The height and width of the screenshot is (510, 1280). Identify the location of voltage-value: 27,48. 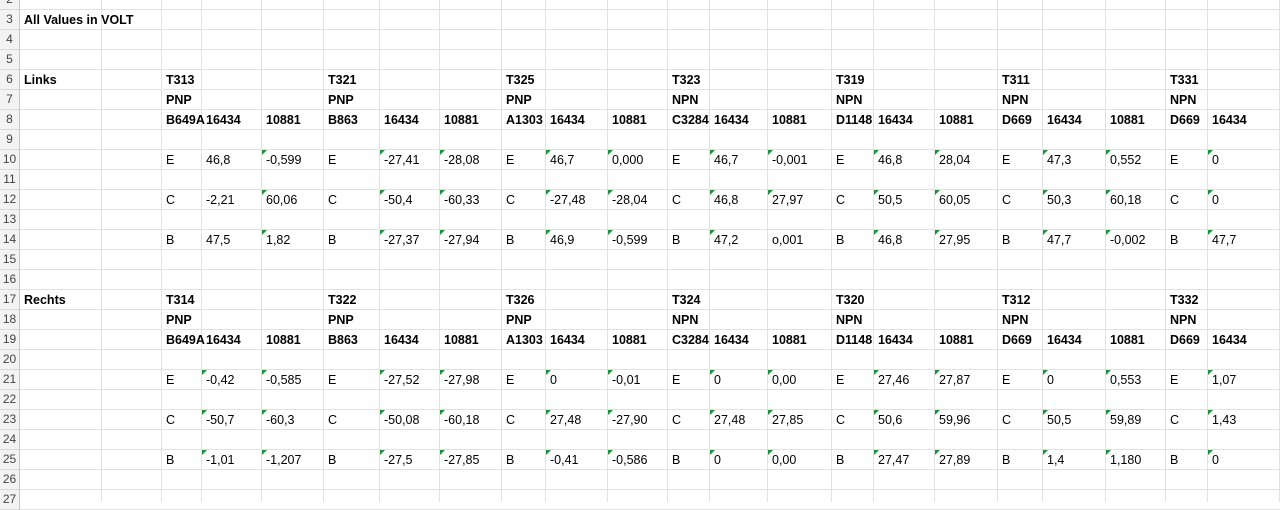
(727, 420).